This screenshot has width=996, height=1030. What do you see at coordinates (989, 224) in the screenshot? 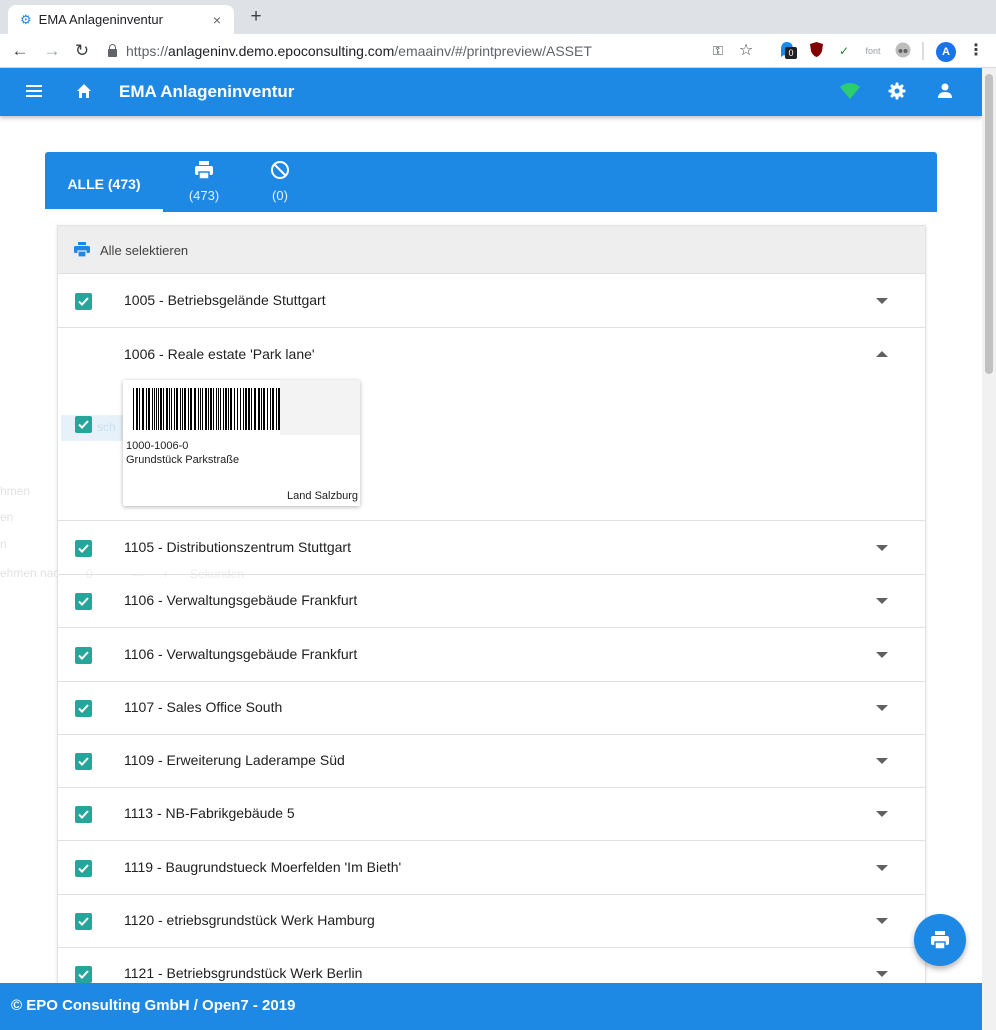
I see `scrollbar-thumb` at bounding box center [989, 224].